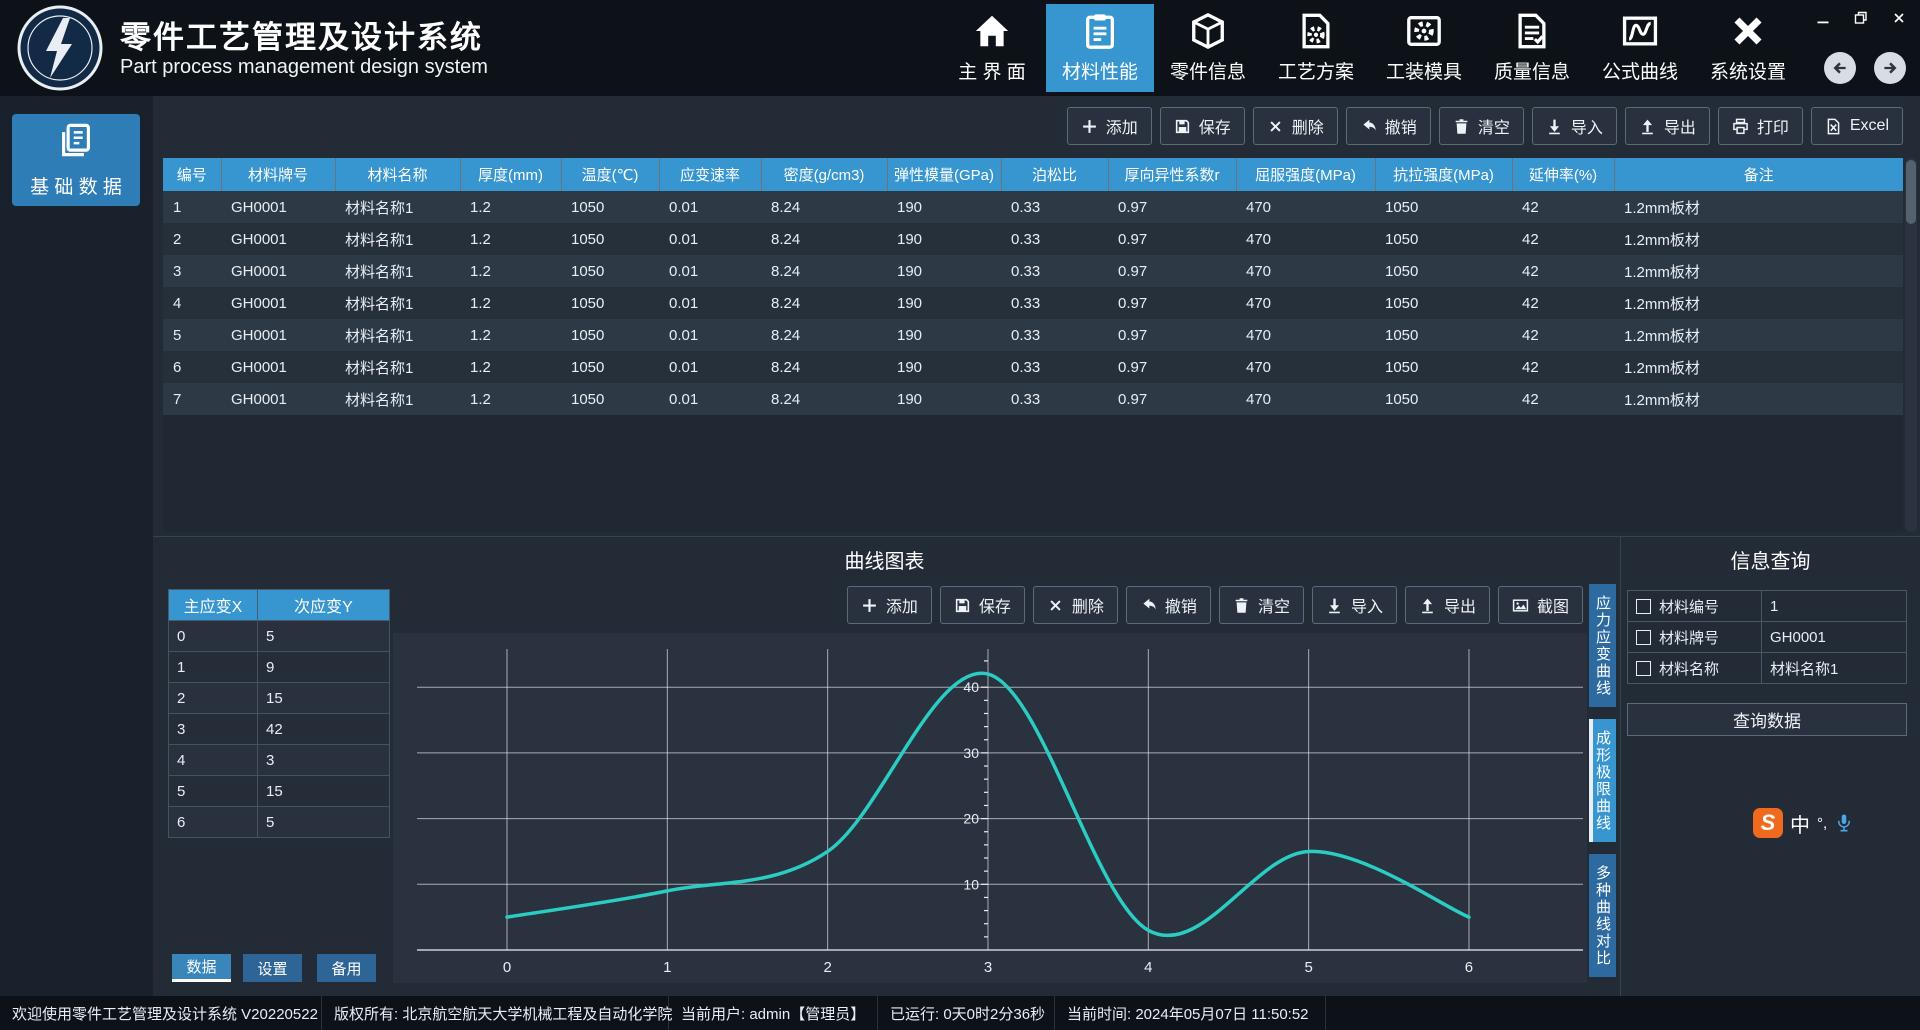  What do you see at coordinates (1306, 174) in the screenshot?
I see `column-header: 屈服强度(MPa)` at bounding box center [1306, 174].